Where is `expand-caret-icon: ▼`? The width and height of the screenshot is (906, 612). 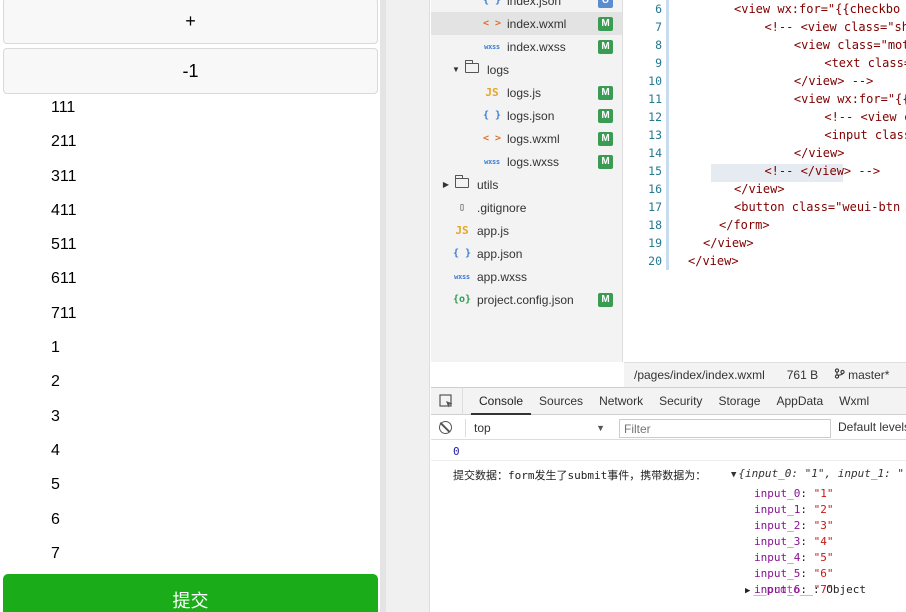 expand-caret-icon: ▼ is located at coordinates (734, 475).